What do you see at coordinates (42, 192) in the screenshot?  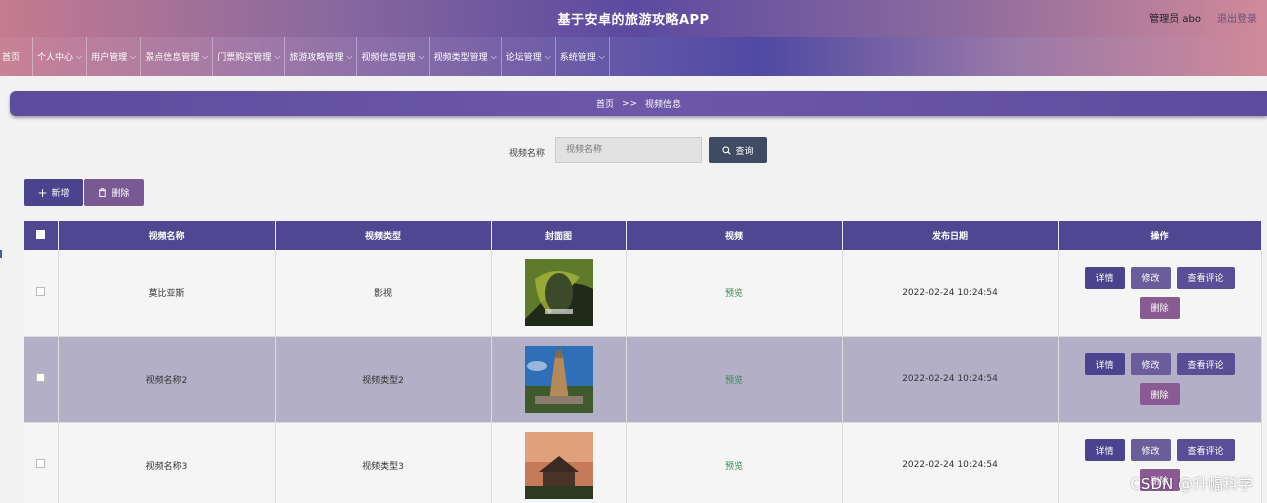 I see `plus-icon: +` at bounding box center [42, 192].